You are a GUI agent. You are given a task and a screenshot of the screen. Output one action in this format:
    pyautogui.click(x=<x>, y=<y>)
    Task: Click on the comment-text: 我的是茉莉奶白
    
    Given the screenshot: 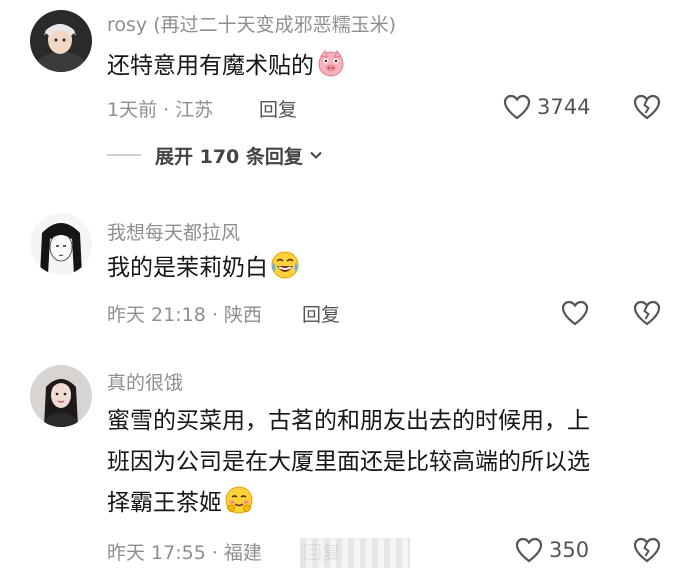 What is the action you would take?
    pyautogui.click(x=203, y=268)
    